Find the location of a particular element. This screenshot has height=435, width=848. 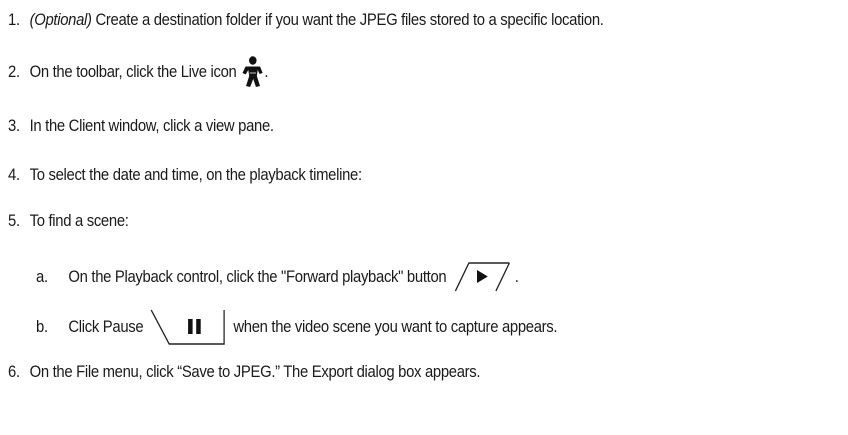

substep-text: Click Pause is located at coordinates (106, 326).